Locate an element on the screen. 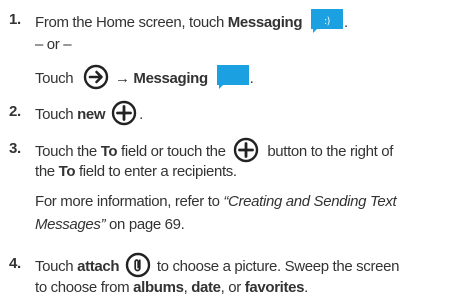 This screenshot has height=306, width=473. step-1-messaging-label-2: Messaging is located at coordinates (170, 78).